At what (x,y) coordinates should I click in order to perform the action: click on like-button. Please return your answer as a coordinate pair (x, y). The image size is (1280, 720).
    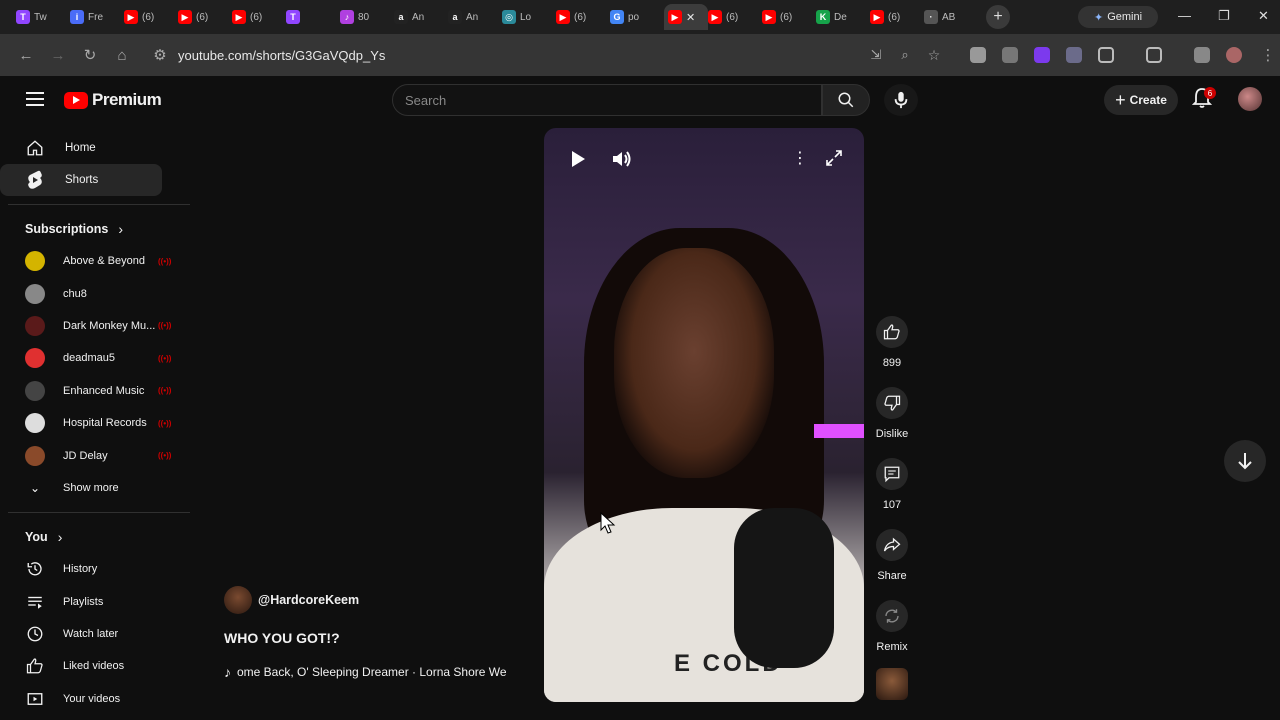
    Looking at the image, I should click on (892, 332).